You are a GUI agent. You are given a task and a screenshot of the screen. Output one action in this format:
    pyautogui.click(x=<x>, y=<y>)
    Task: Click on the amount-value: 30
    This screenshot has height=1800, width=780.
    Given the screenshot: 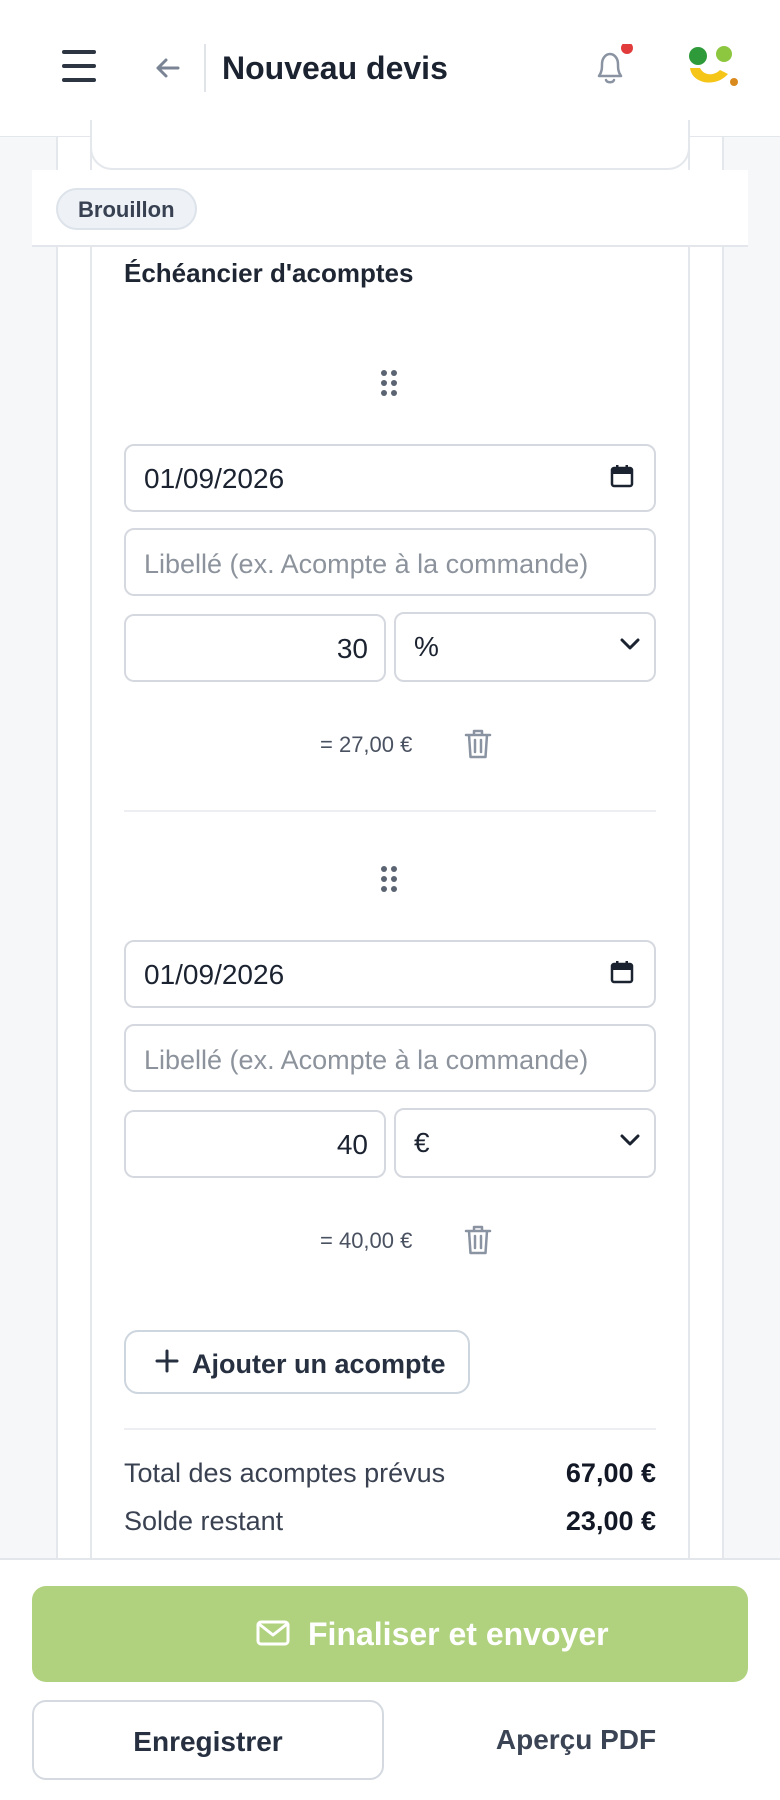 What is the action you would take?
    pyautogui.click(x=352, y=648)
    